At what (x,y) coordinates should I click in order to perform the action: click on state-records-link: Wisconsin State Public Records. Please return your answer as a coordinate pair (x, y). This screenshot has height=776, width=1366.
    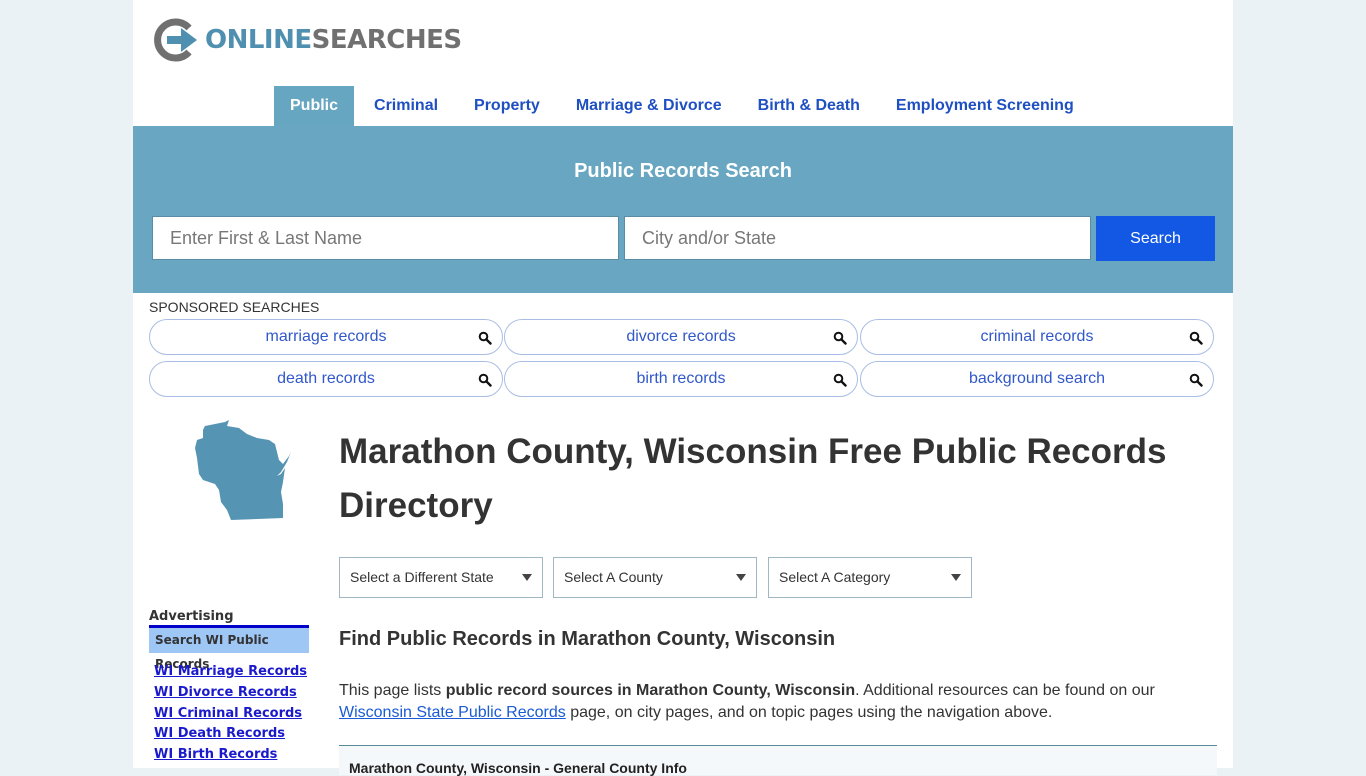
    Looking at the image, I should click on (452, 712).